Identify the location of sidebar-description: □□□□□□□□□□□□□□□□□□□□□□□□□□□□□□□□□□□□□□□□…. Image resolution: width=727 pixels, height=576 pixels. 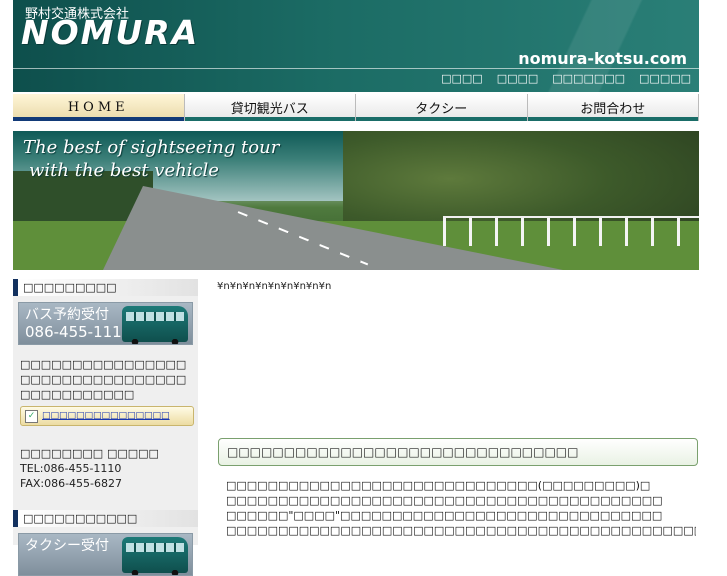
(103, 379).